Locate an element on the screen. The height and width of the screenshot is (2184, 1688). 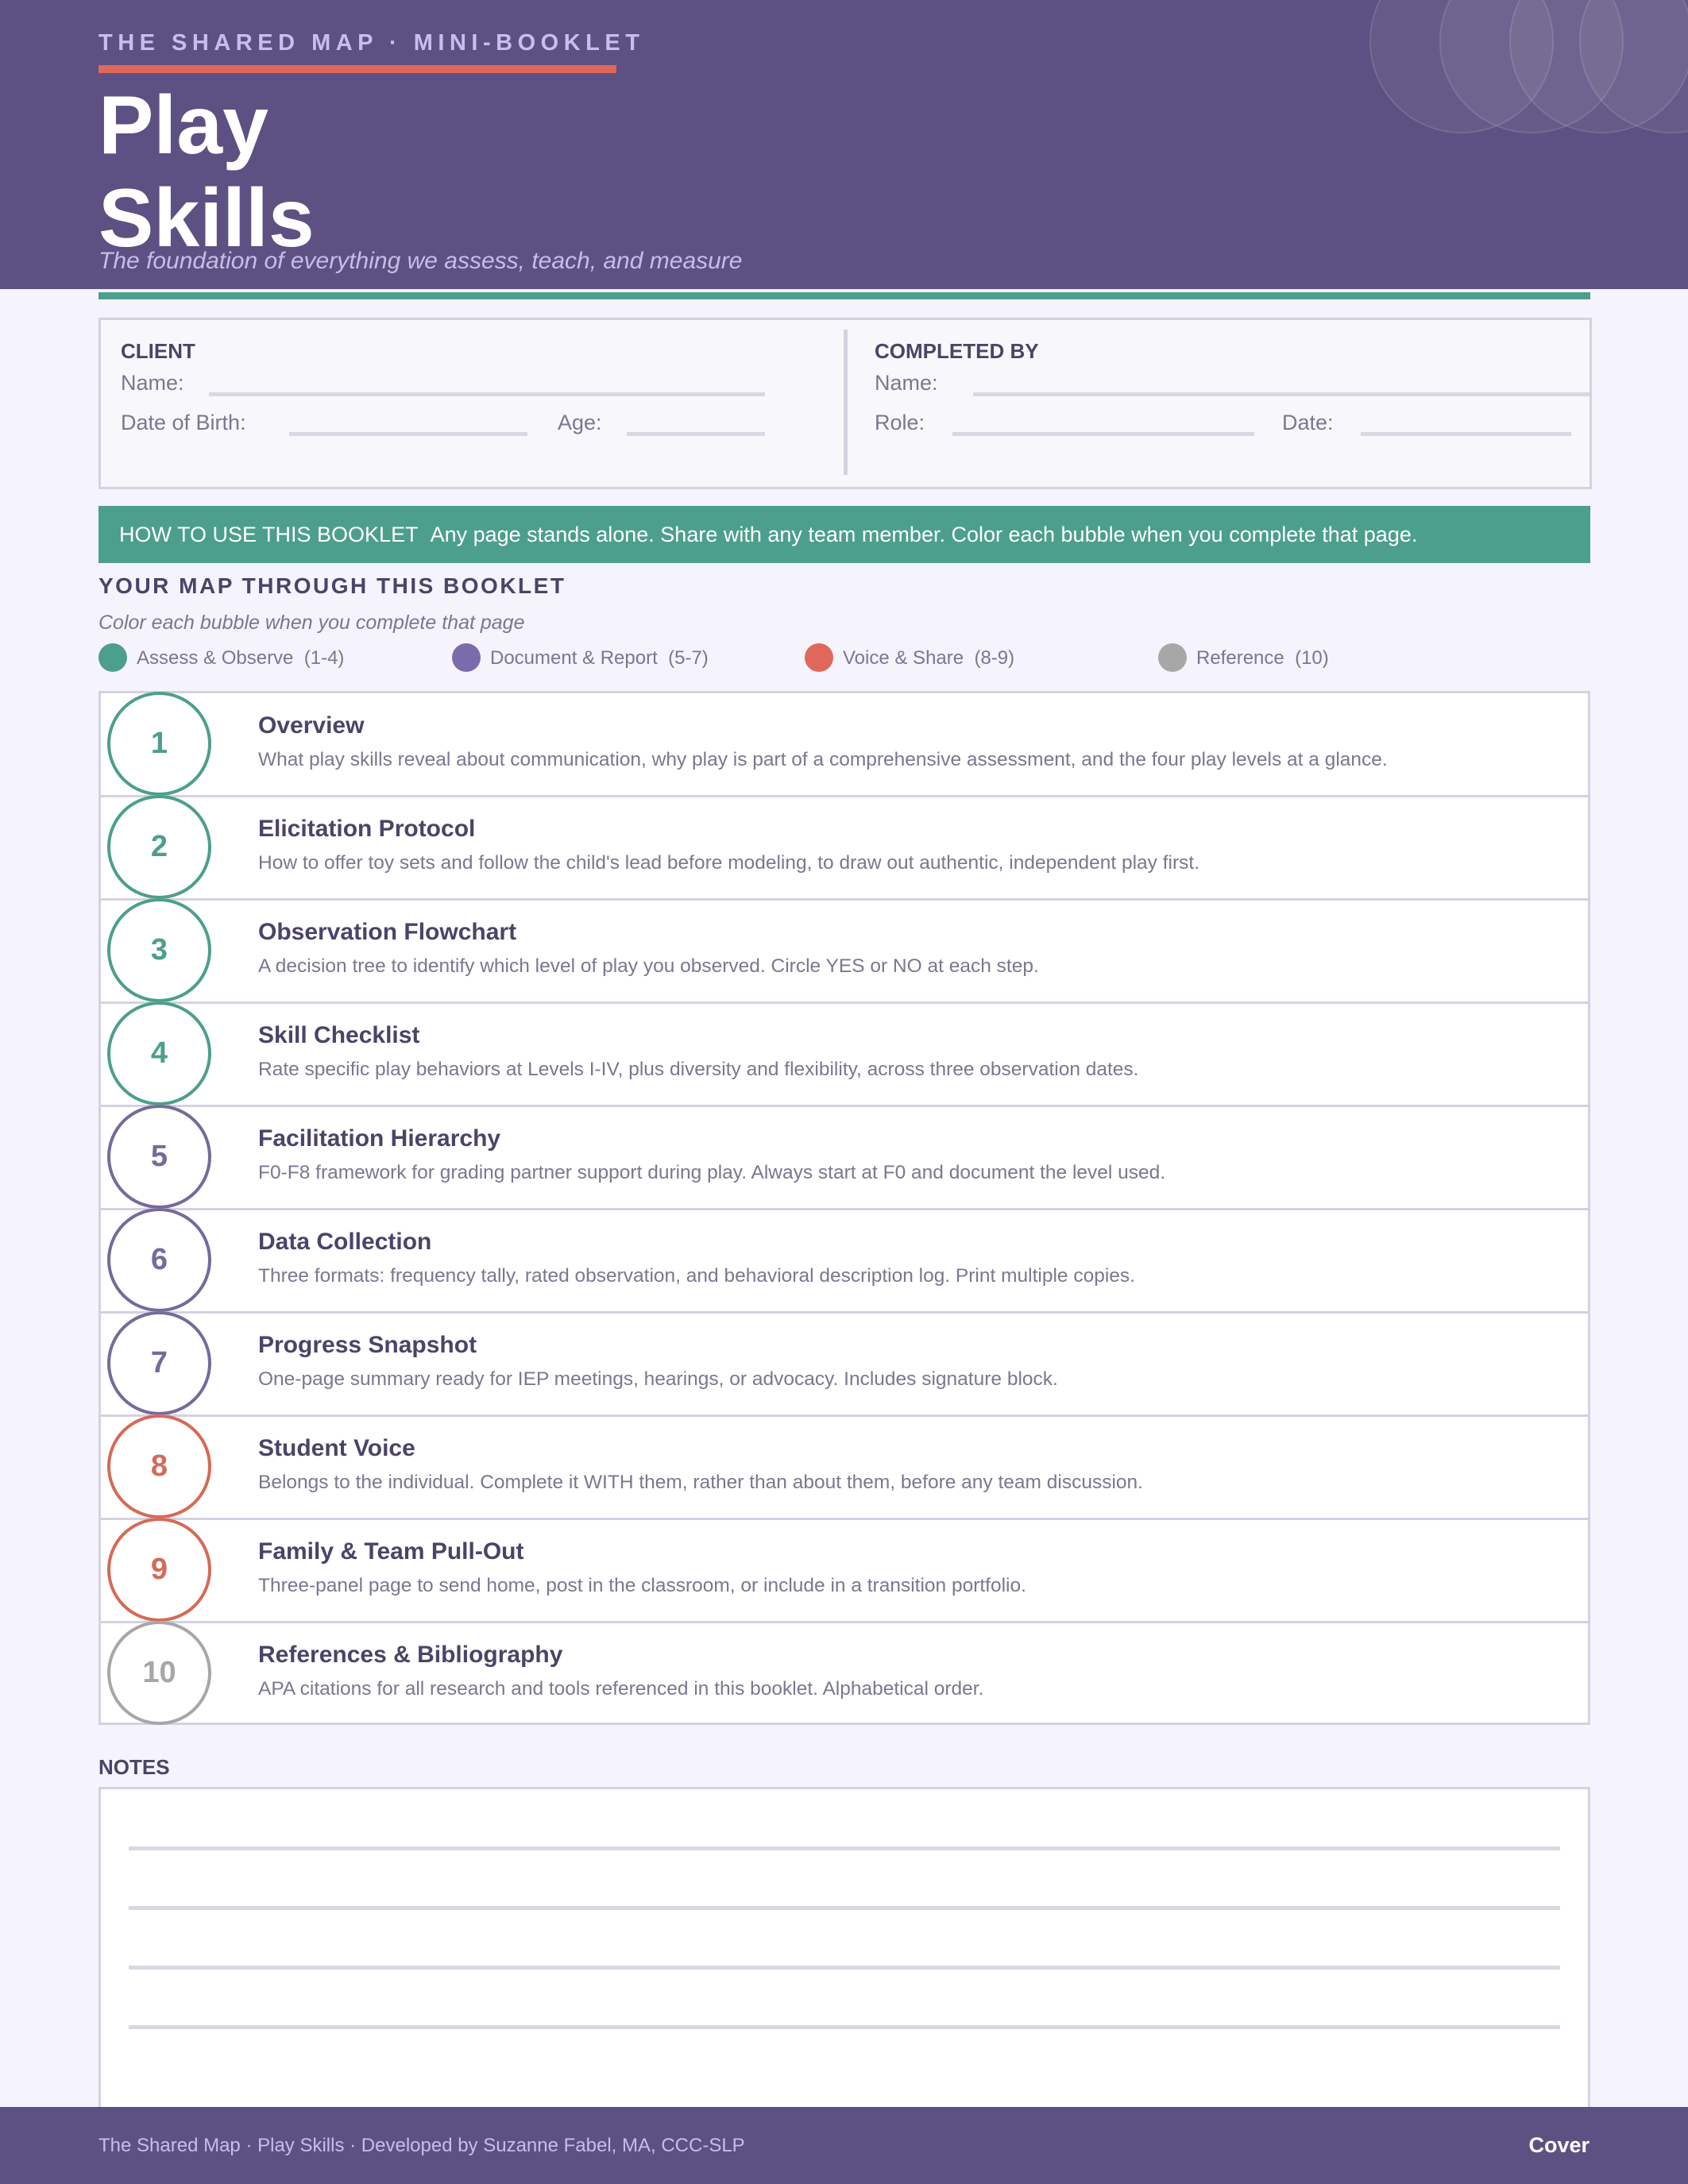
legend-range: (1-4) is located at coordinates (324, 658).